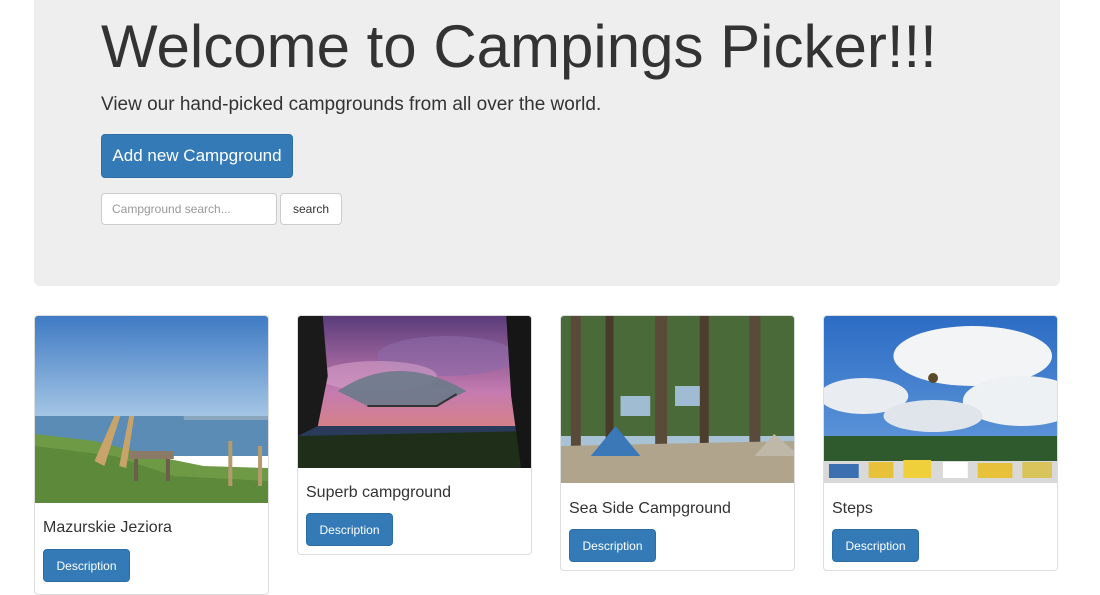 The image size is (1100, 595). I want to click on campground-name: Sea Side Campground, so click(650, 508).